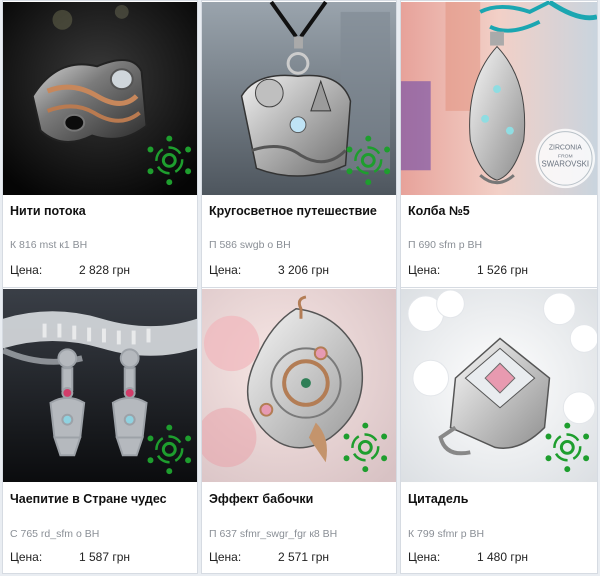 This screenshot has width=600, height=576. I want to click on earrings-photo, so click(100, 385).